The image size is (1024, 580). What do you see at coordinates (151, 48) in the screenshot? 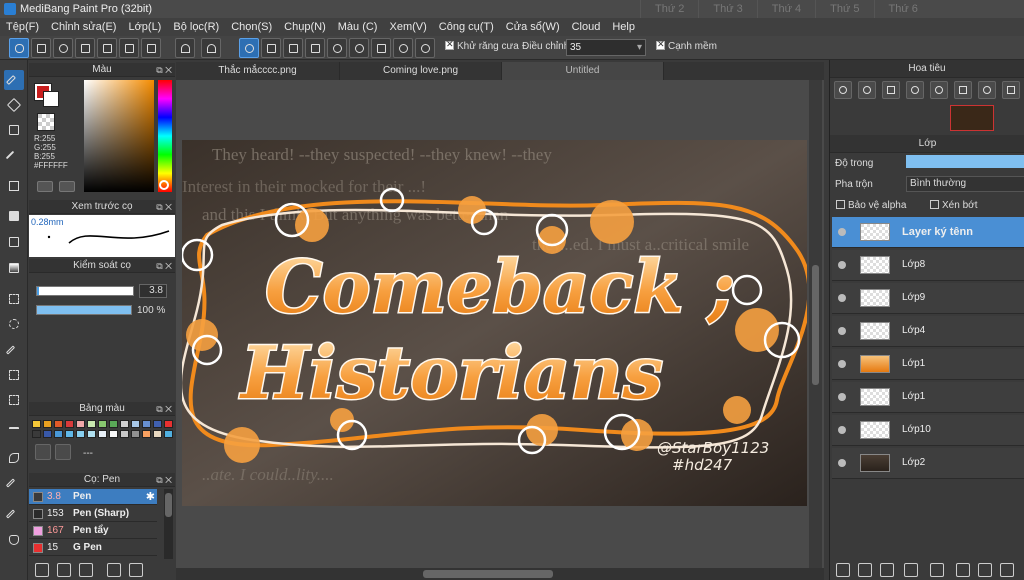
I see `grid-icon` at bounding box center [151, 48].